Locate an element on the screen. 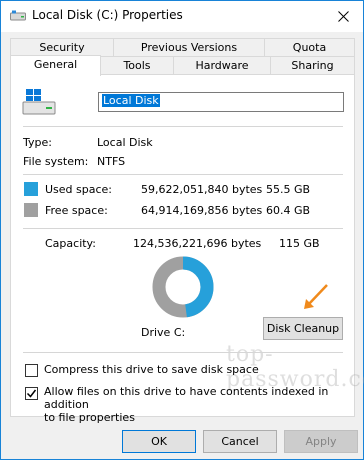 The image size is (364, 460). tab-hardware: Hardware is located at coordinates (222, 65).